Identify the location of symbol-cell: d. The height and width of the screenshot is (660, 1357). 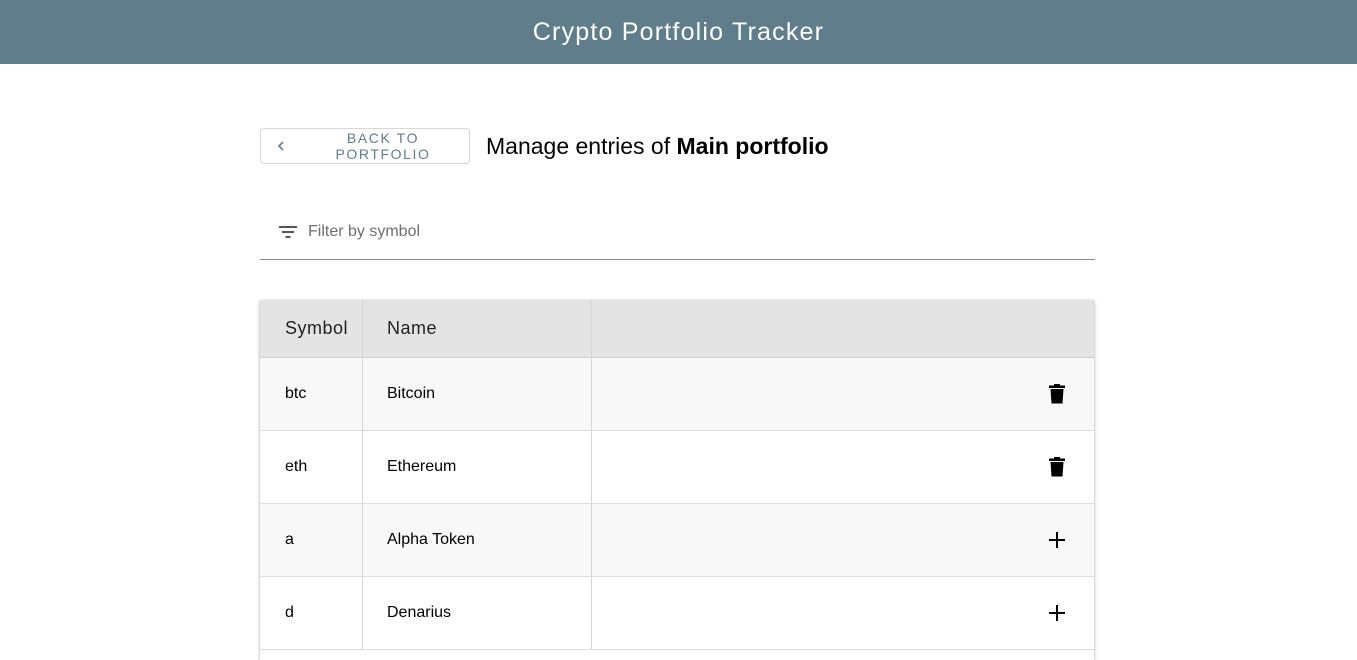
(311, 613).